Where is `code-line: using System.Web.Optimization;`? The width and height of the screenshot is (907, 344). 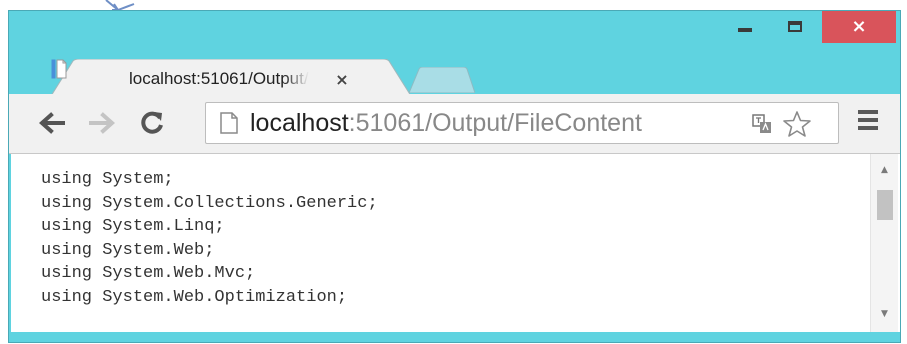
code-line: using System.Web.Optimization; is located at coordinates (194, 297).